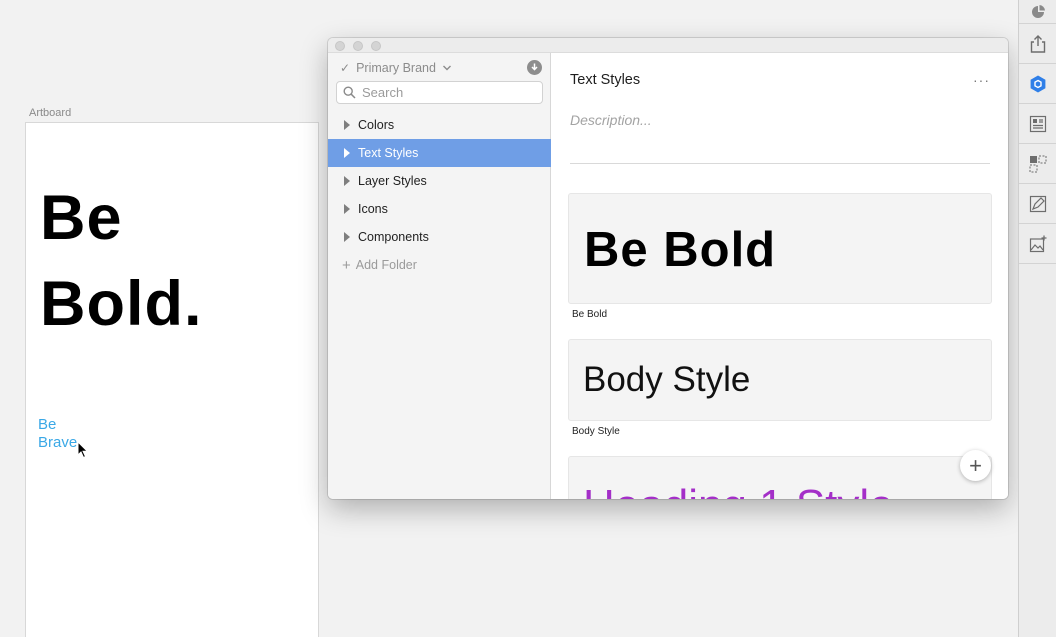 Image resolution: width=1056 pixels, height=637 pixels. Describe the element at coordinates (975, 465) in the screenshot. I see `add-text-style-button: +` at that location.